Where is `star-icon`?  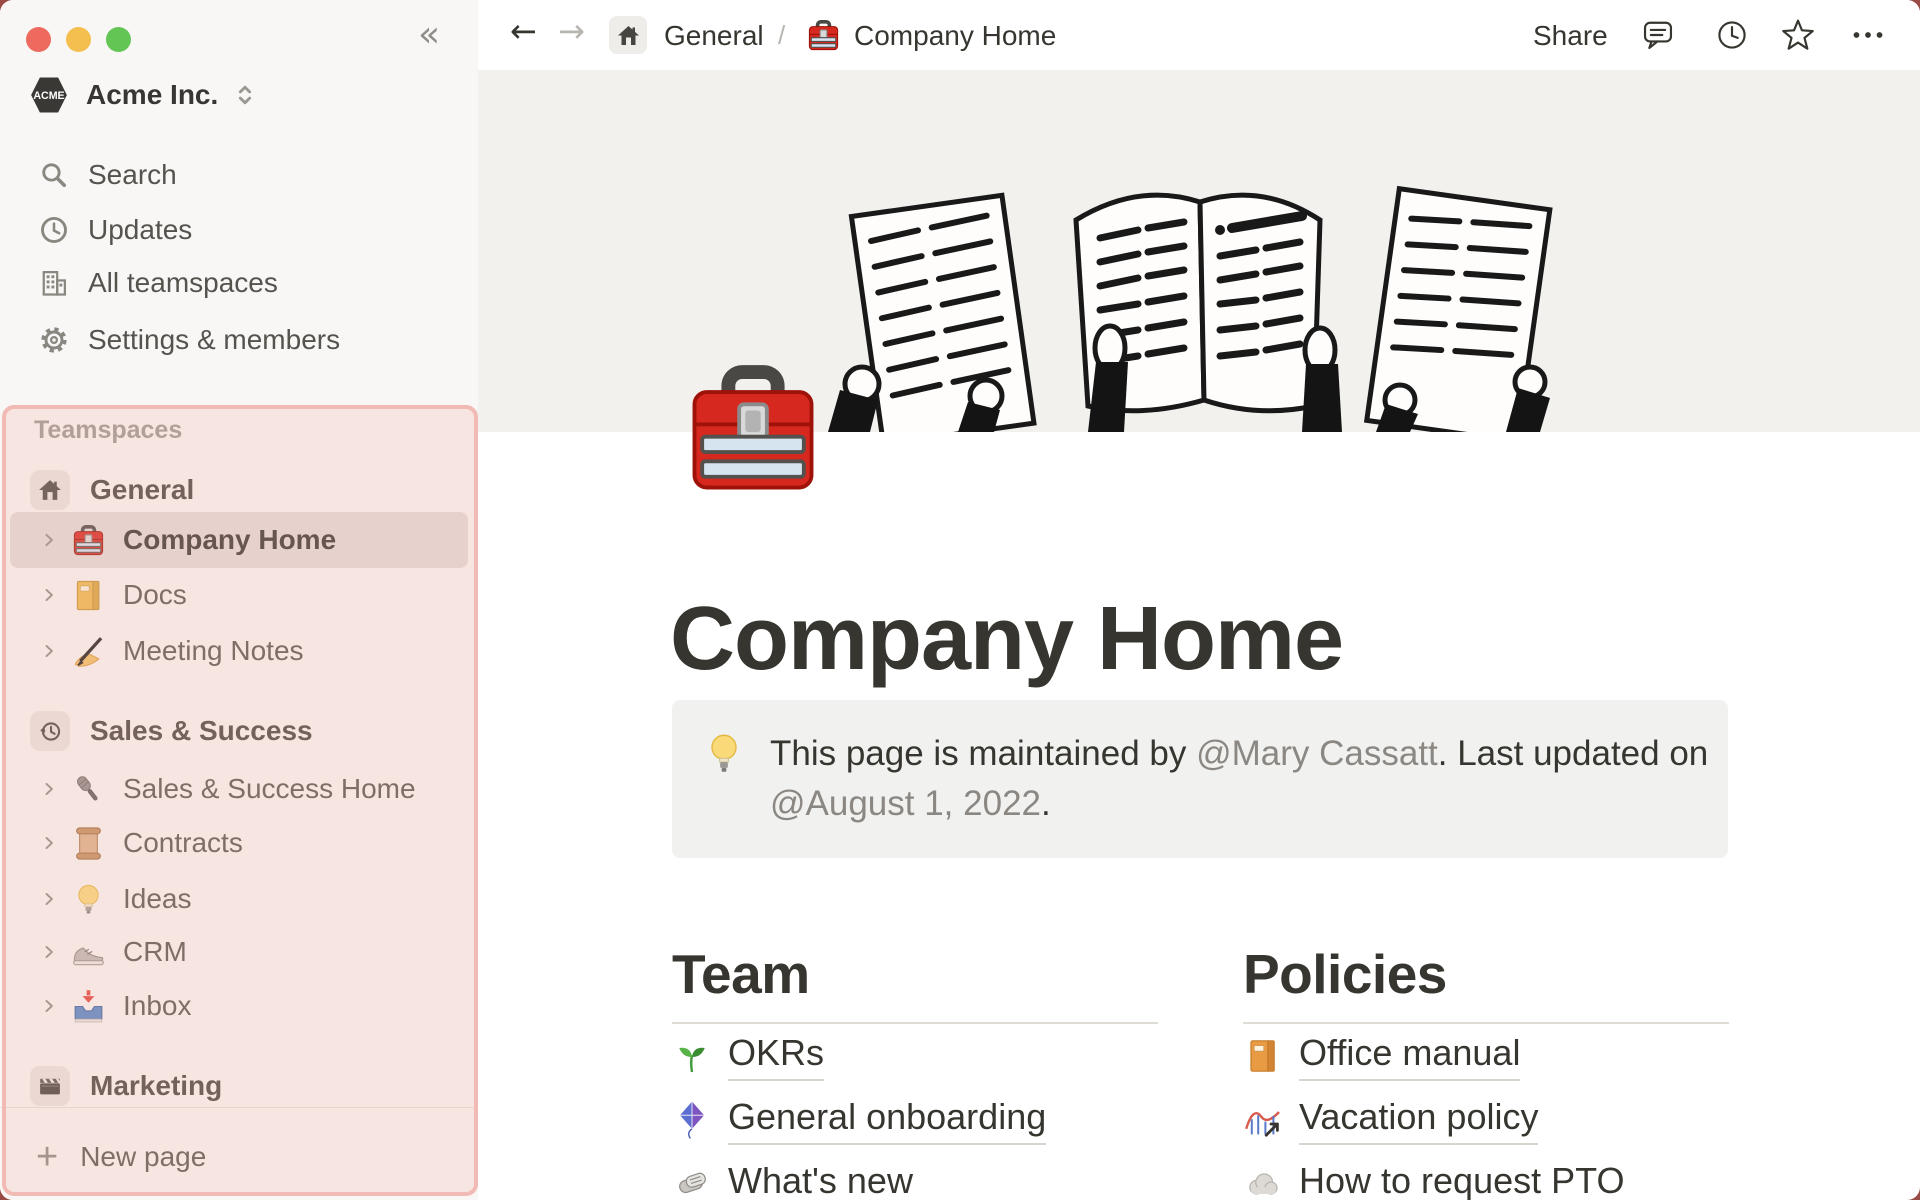
star-icon is located at coordinates (1798, 35).